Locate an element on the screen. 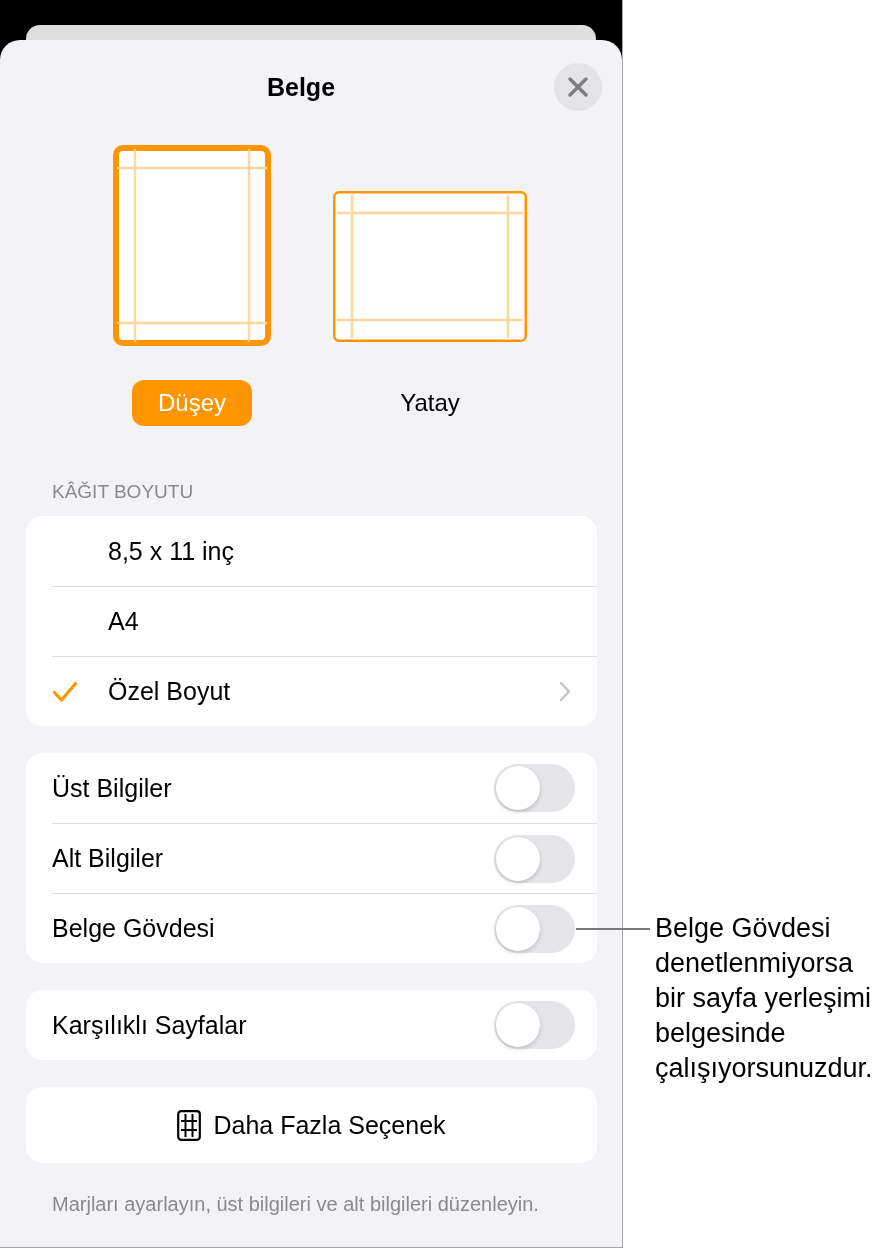 This screenshot has height=1248, width=894. paper-size-option: 8,5 x 11 inç is located at coordinates (324, 551).